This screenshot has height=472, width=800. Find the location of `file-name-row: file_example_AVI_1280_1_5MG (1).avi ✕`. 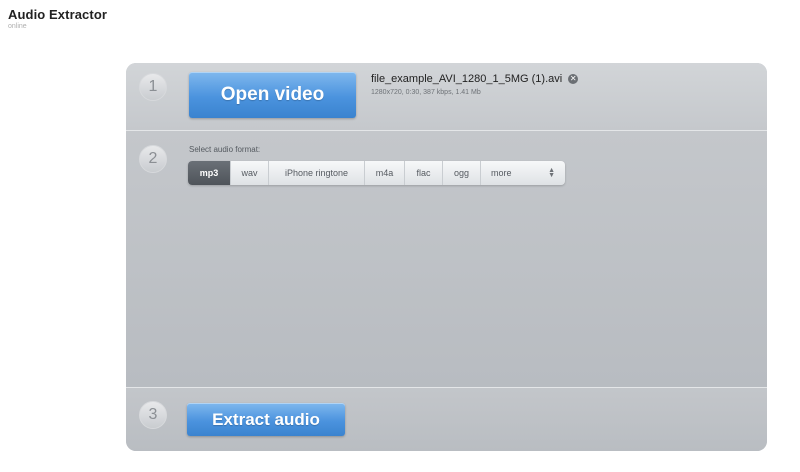

file-name-row: file_example_AVI_1280_1_5MG (1).avi ✕ is located at coordinates (475, 79).